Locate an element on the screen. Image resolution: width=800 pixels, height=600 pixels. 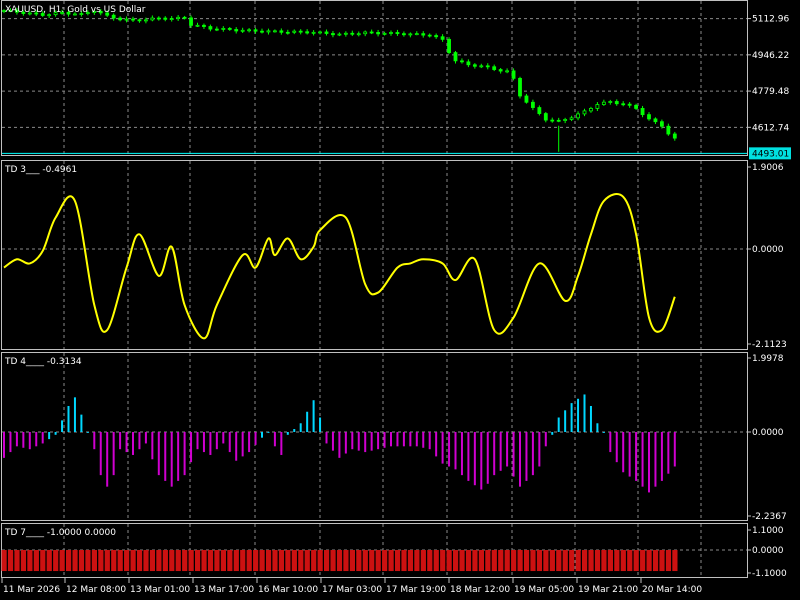
x-tick-label: 13 Mar 01:00 is located at coordinates (160, 590).